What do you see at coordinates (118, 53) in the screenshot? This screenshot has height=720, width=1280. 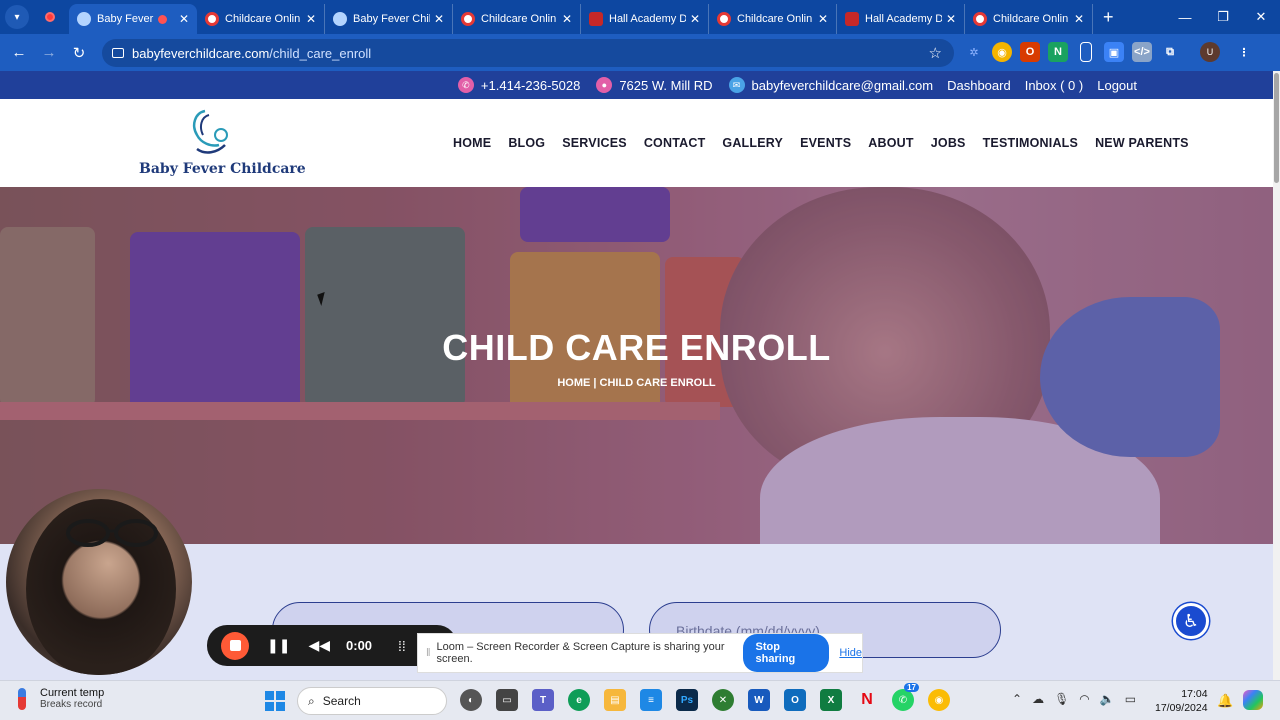 I see `site-info-icon` at bounding box center [118, 53].